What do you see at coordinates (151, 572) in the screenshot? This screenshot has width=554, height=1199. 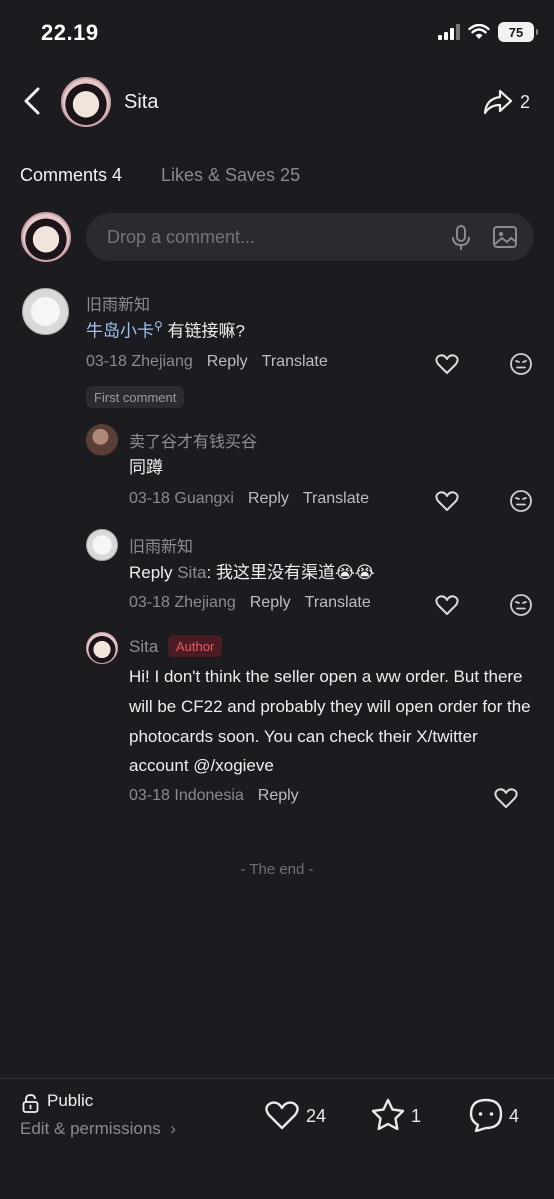 I see `reply-prefix: Reply` at bounding box center [151, 572].